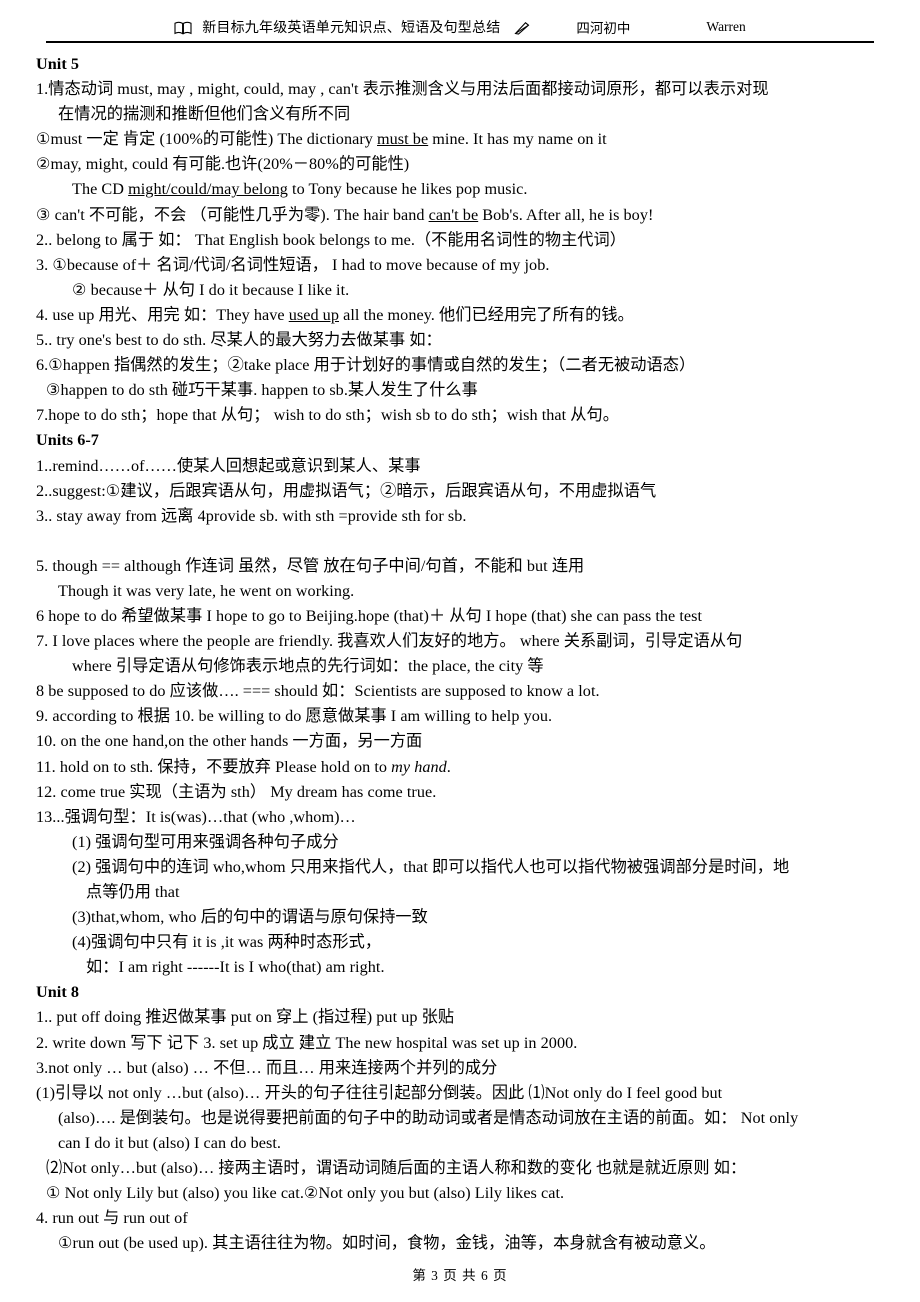 This screenshot has height=1302, width=920. What do you see at coordinates (351, 28) in the screenshot?
I see `header-title: 新目标九年级英语单元知识点、短语及句型总结` at bounding box center [351, 28].